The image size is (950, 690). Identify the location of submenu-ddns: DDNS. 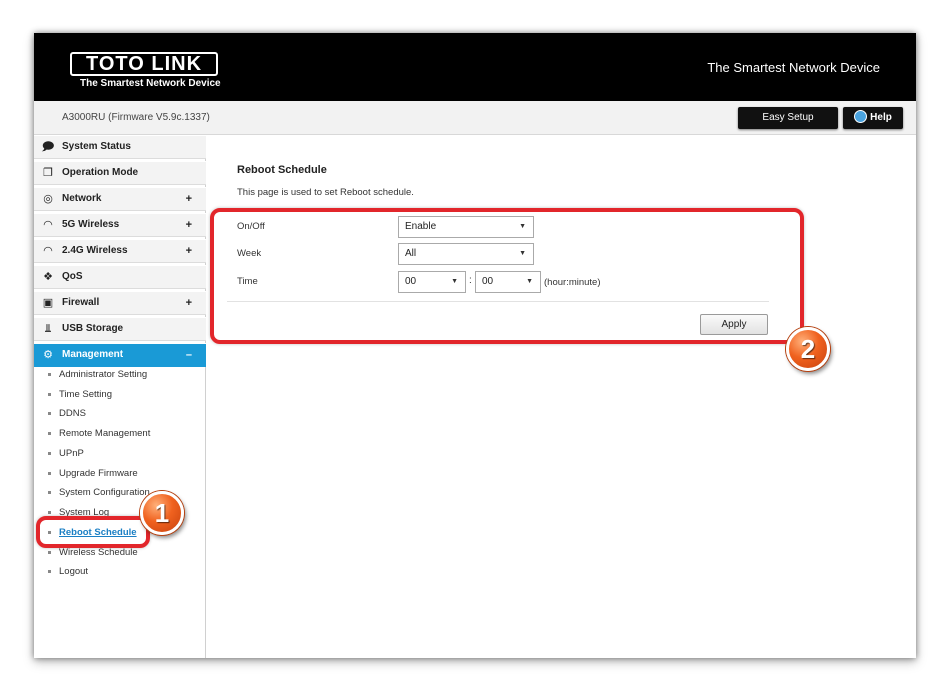
(67, 414).